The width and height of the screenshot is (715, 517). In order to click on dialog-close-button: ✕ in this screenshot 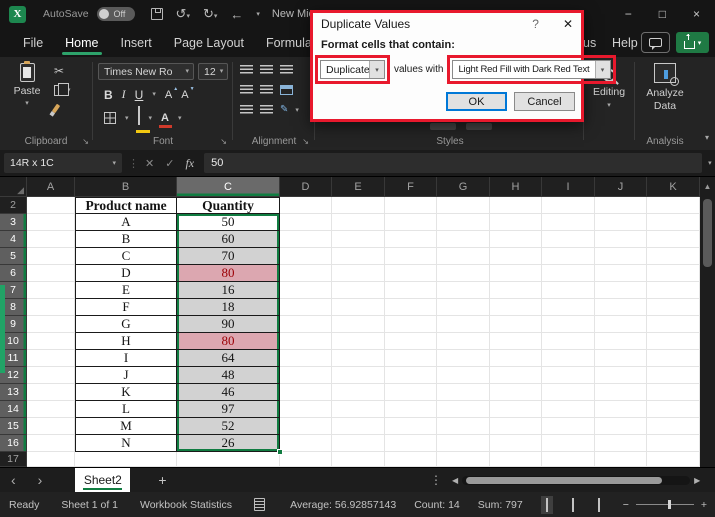, I will do `click(568, 24)`.